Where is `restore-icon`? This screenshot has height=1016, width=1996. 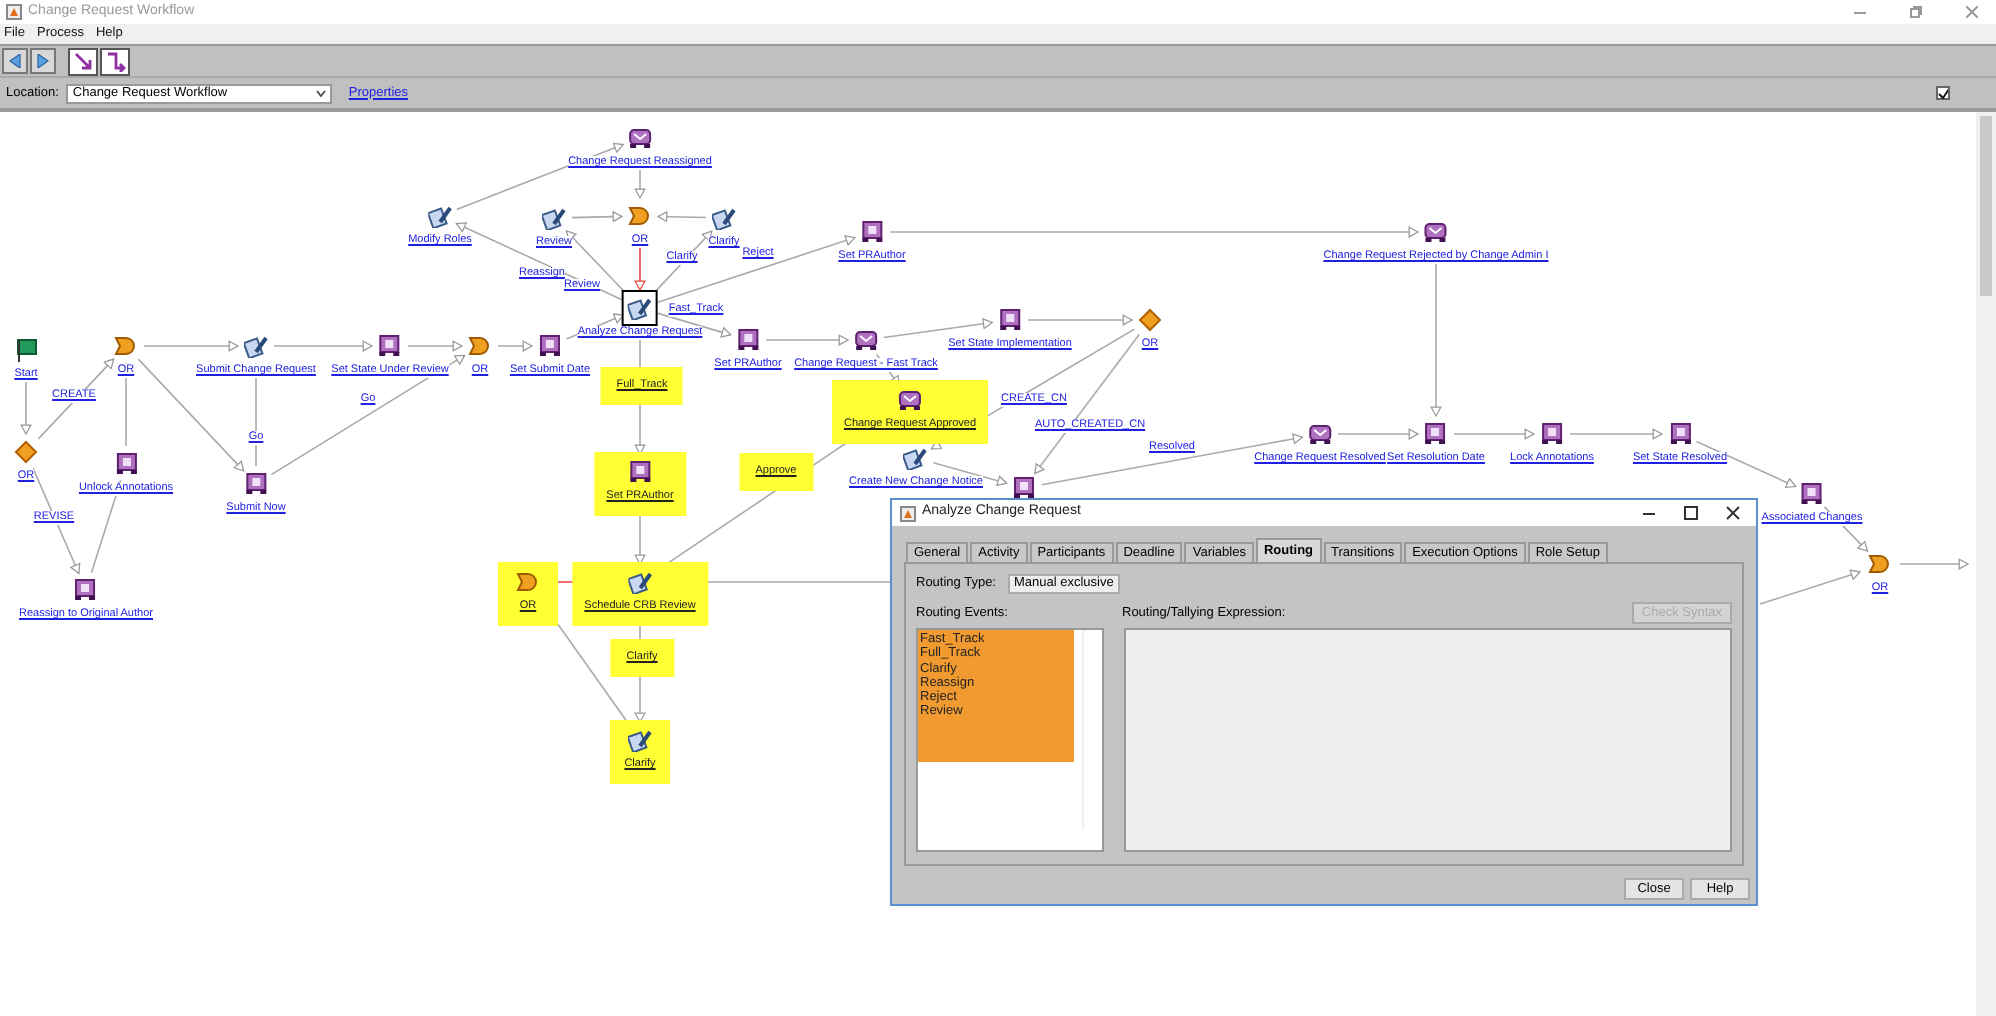
restore-icon is located at coordinates (1916, 12).